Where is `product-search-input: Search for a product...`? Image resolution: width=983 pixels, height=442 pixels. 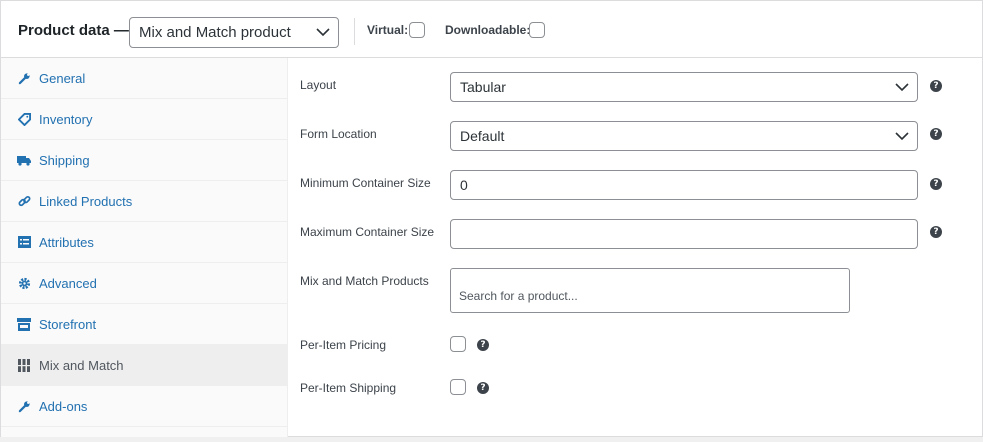
product-search-input: Search for a product... is located at coordinates (650, 290).